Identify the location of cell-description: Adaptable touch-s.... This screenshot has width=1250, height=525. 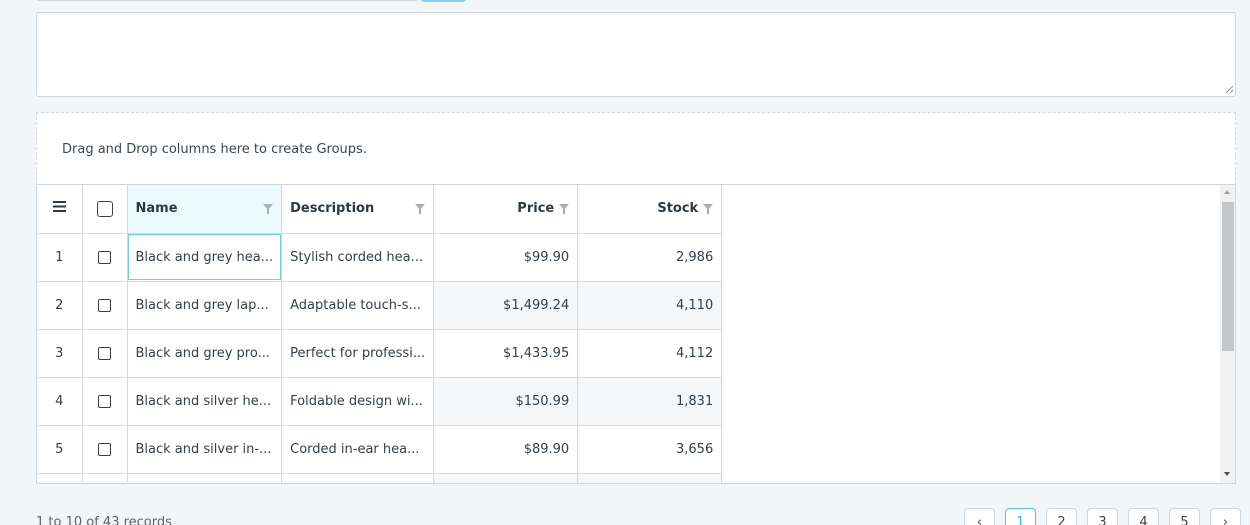
(358, 305).